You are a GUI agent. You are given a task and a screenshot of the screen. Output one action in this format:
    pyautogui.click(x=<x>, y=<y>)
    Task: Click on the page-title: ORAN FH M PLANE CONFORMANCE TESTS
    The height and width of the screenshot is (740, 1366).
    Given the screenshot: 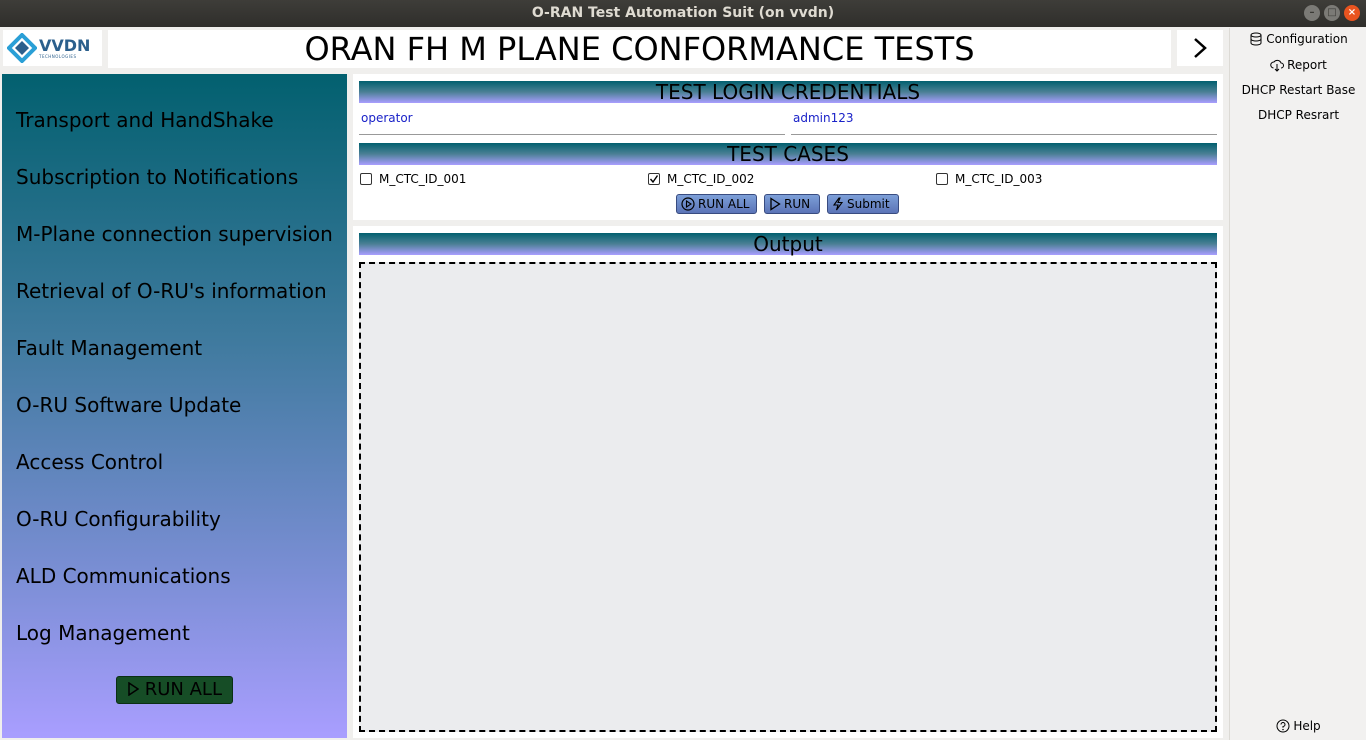 What is the action you would take?
    pyautogui.click(x=639, y=49)
    